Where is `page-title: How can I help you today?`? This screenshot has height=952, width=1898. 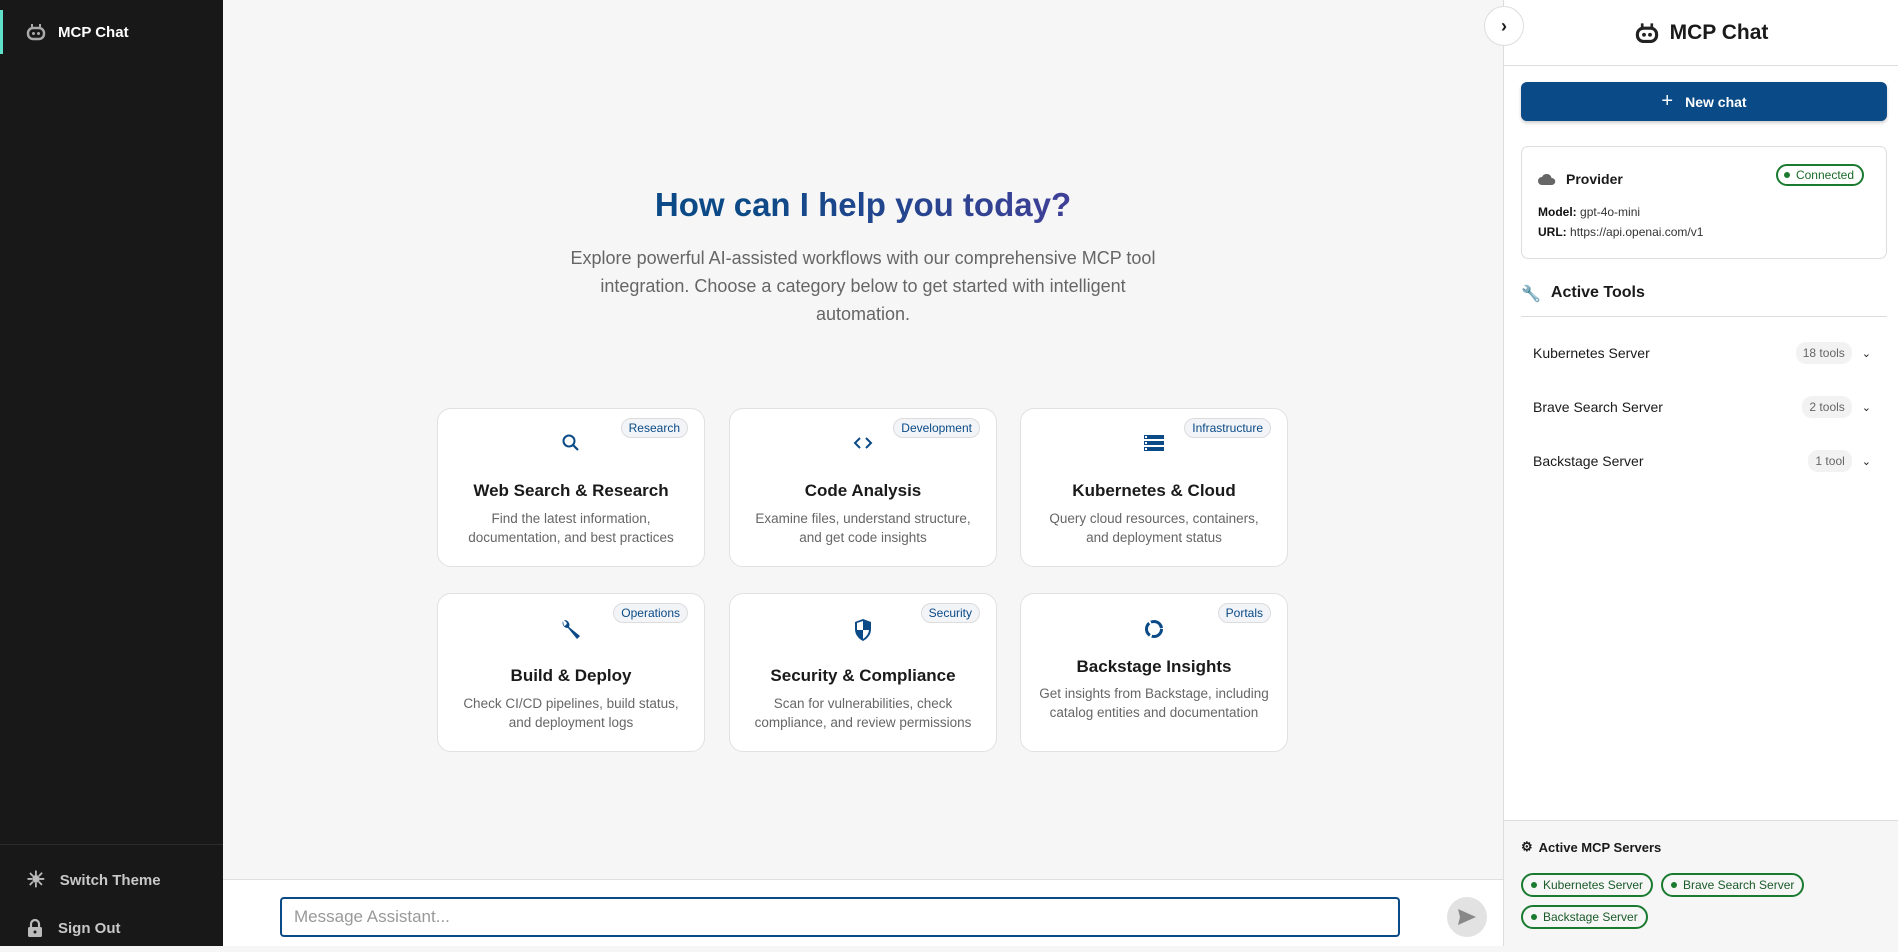 page-title: How can I help you today? is located at coordinates (863, 205).